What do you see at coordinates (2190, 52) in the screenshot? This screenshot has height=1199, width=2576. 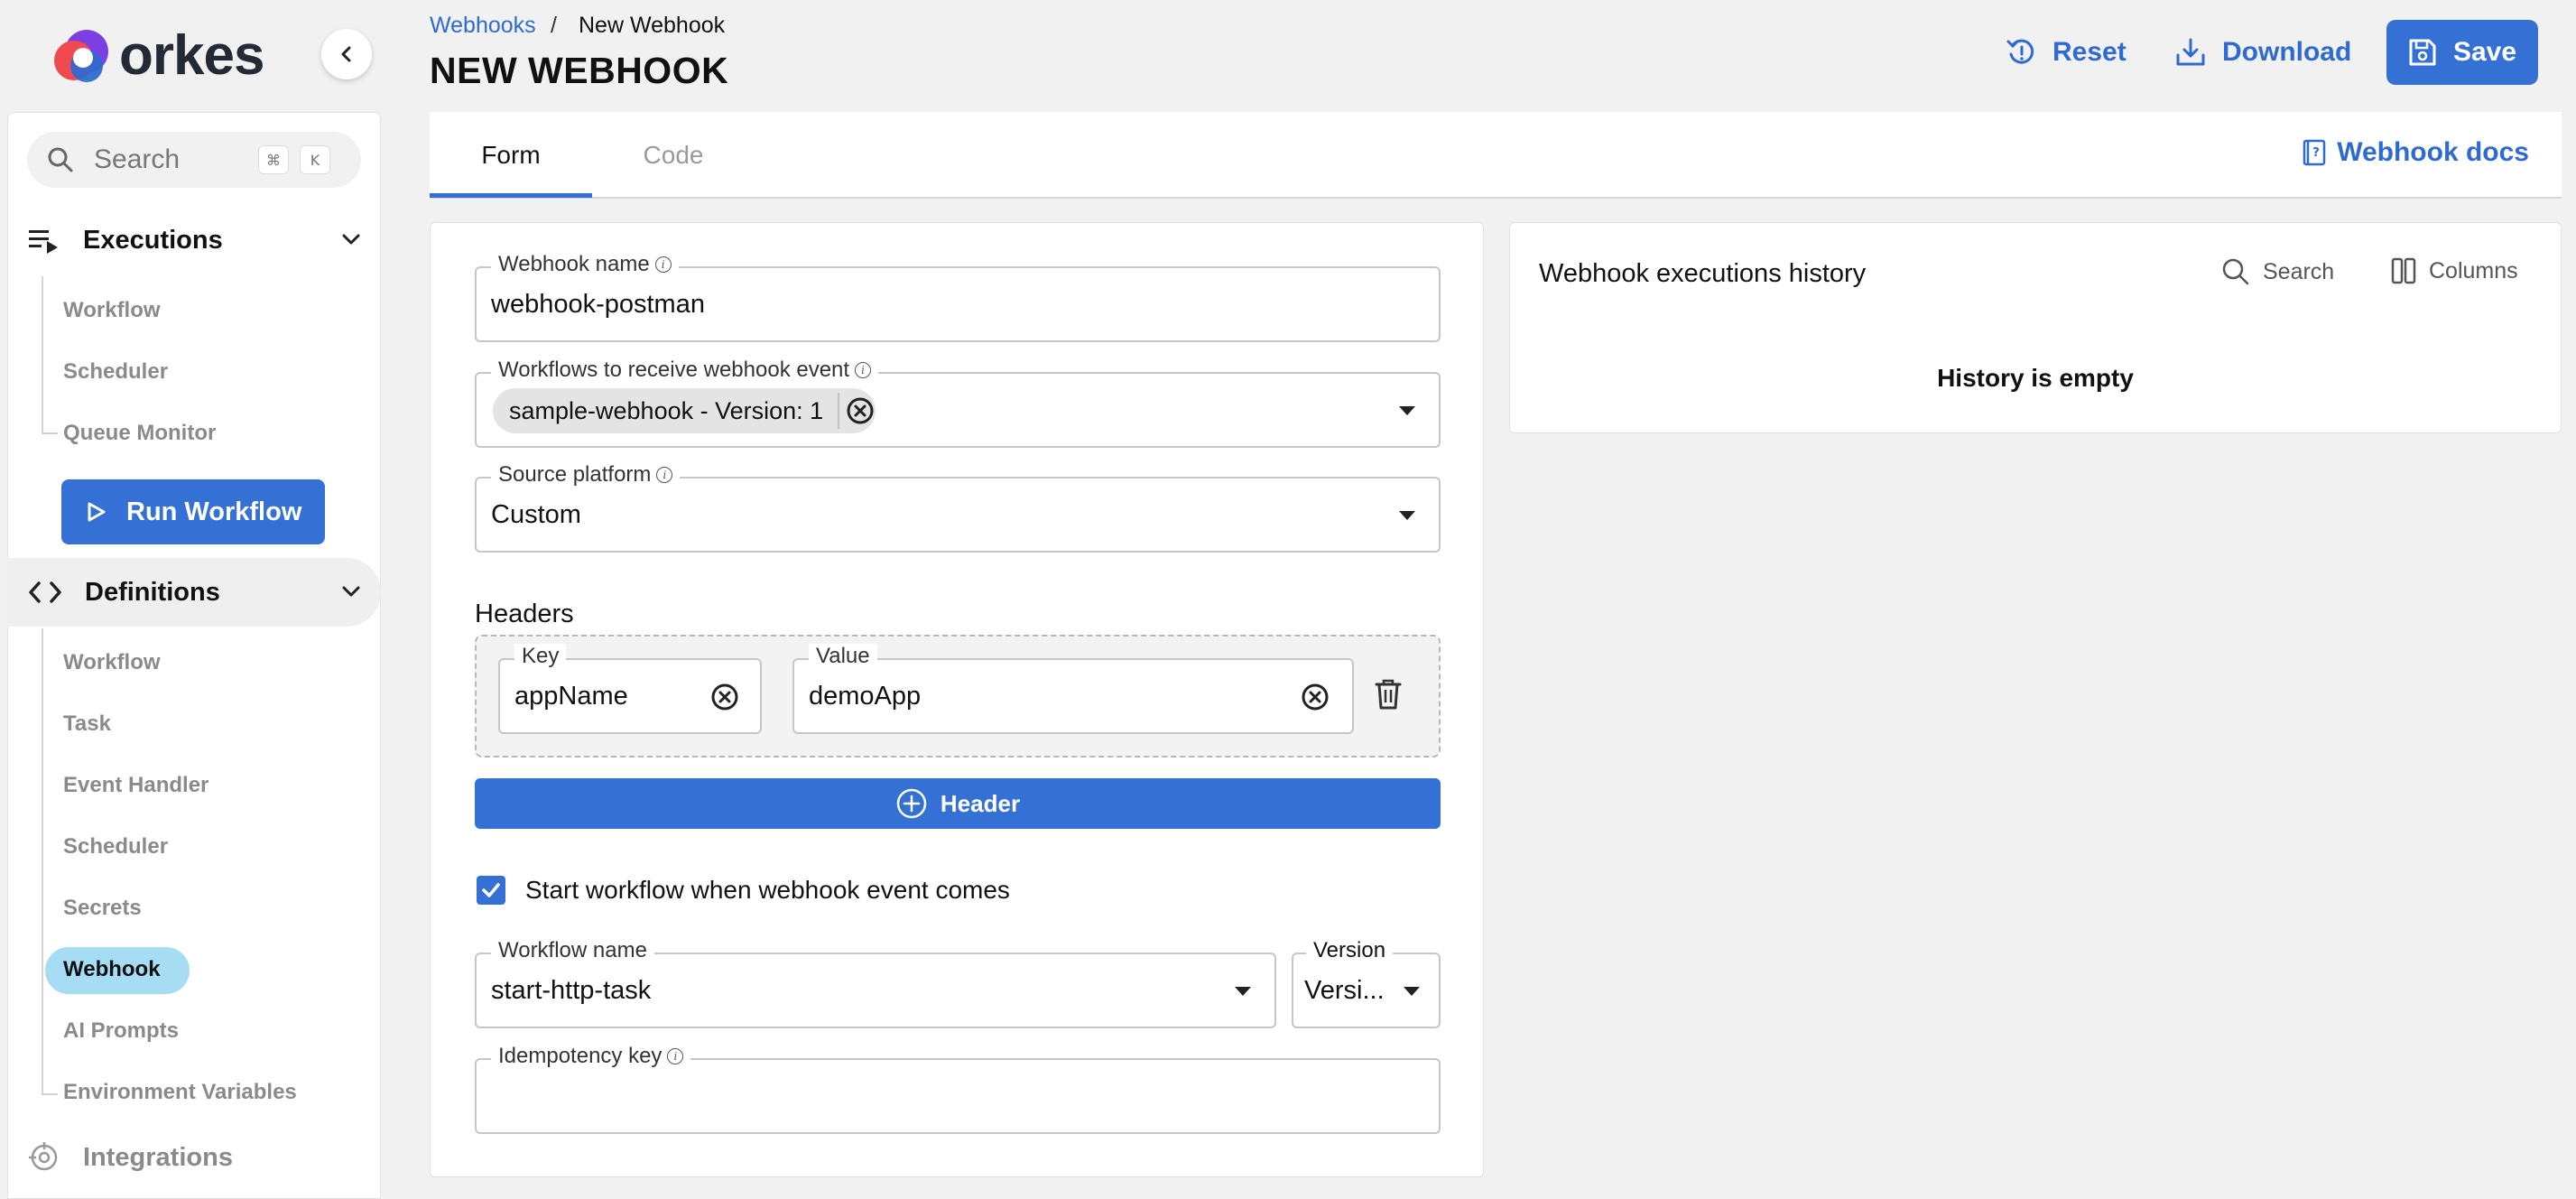 I see `download-icon` at bounding box center [2190, 52].